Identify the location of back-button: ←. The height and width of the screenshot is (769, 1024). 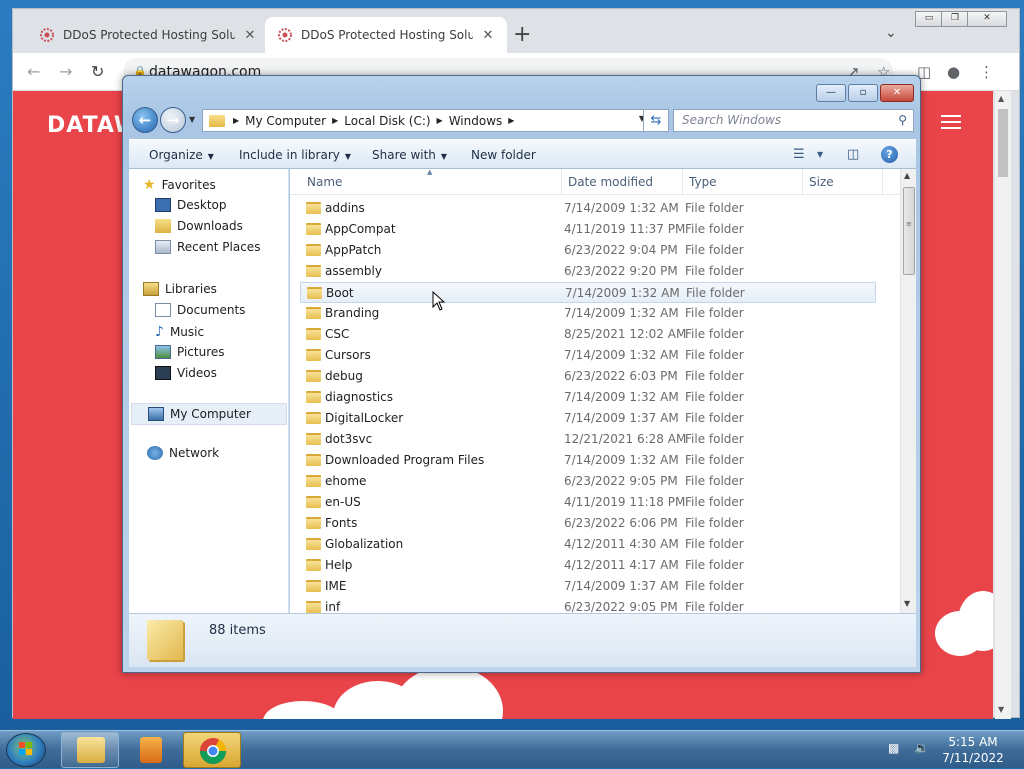
(33, 71).